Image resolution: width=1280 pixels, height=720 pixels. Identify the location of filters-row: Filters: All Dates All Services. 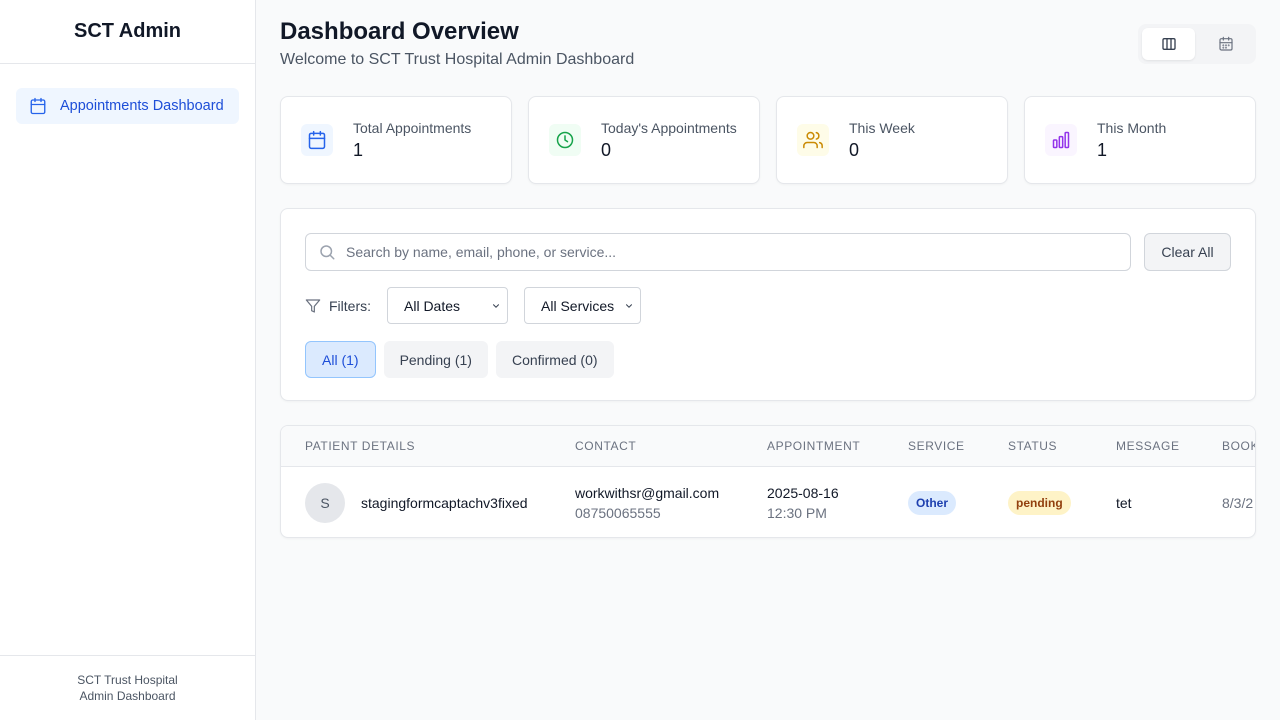
(481, 305).